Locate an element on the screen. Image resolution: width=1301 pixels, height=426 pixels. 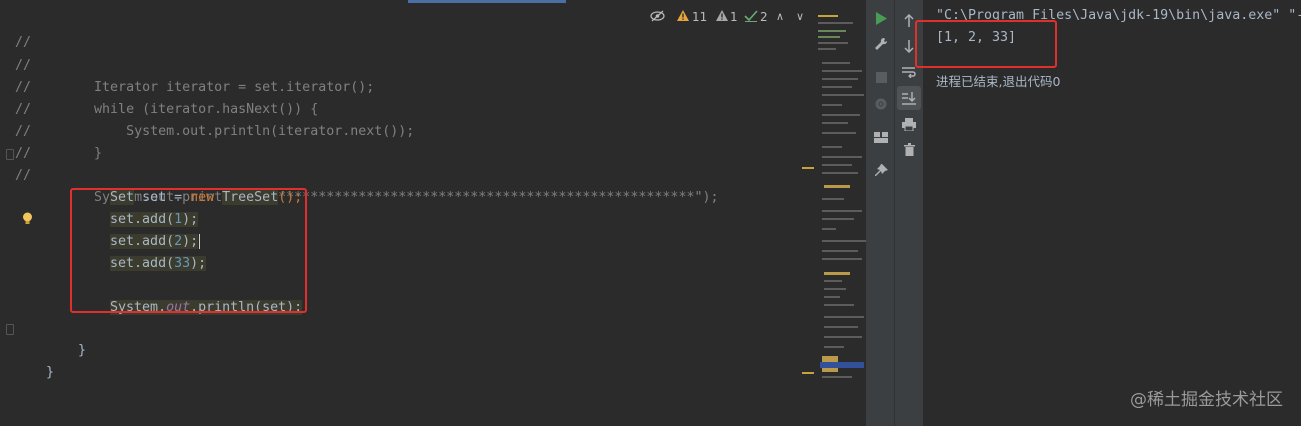
warnings-count: 11 is located at coordinates (699, 17).